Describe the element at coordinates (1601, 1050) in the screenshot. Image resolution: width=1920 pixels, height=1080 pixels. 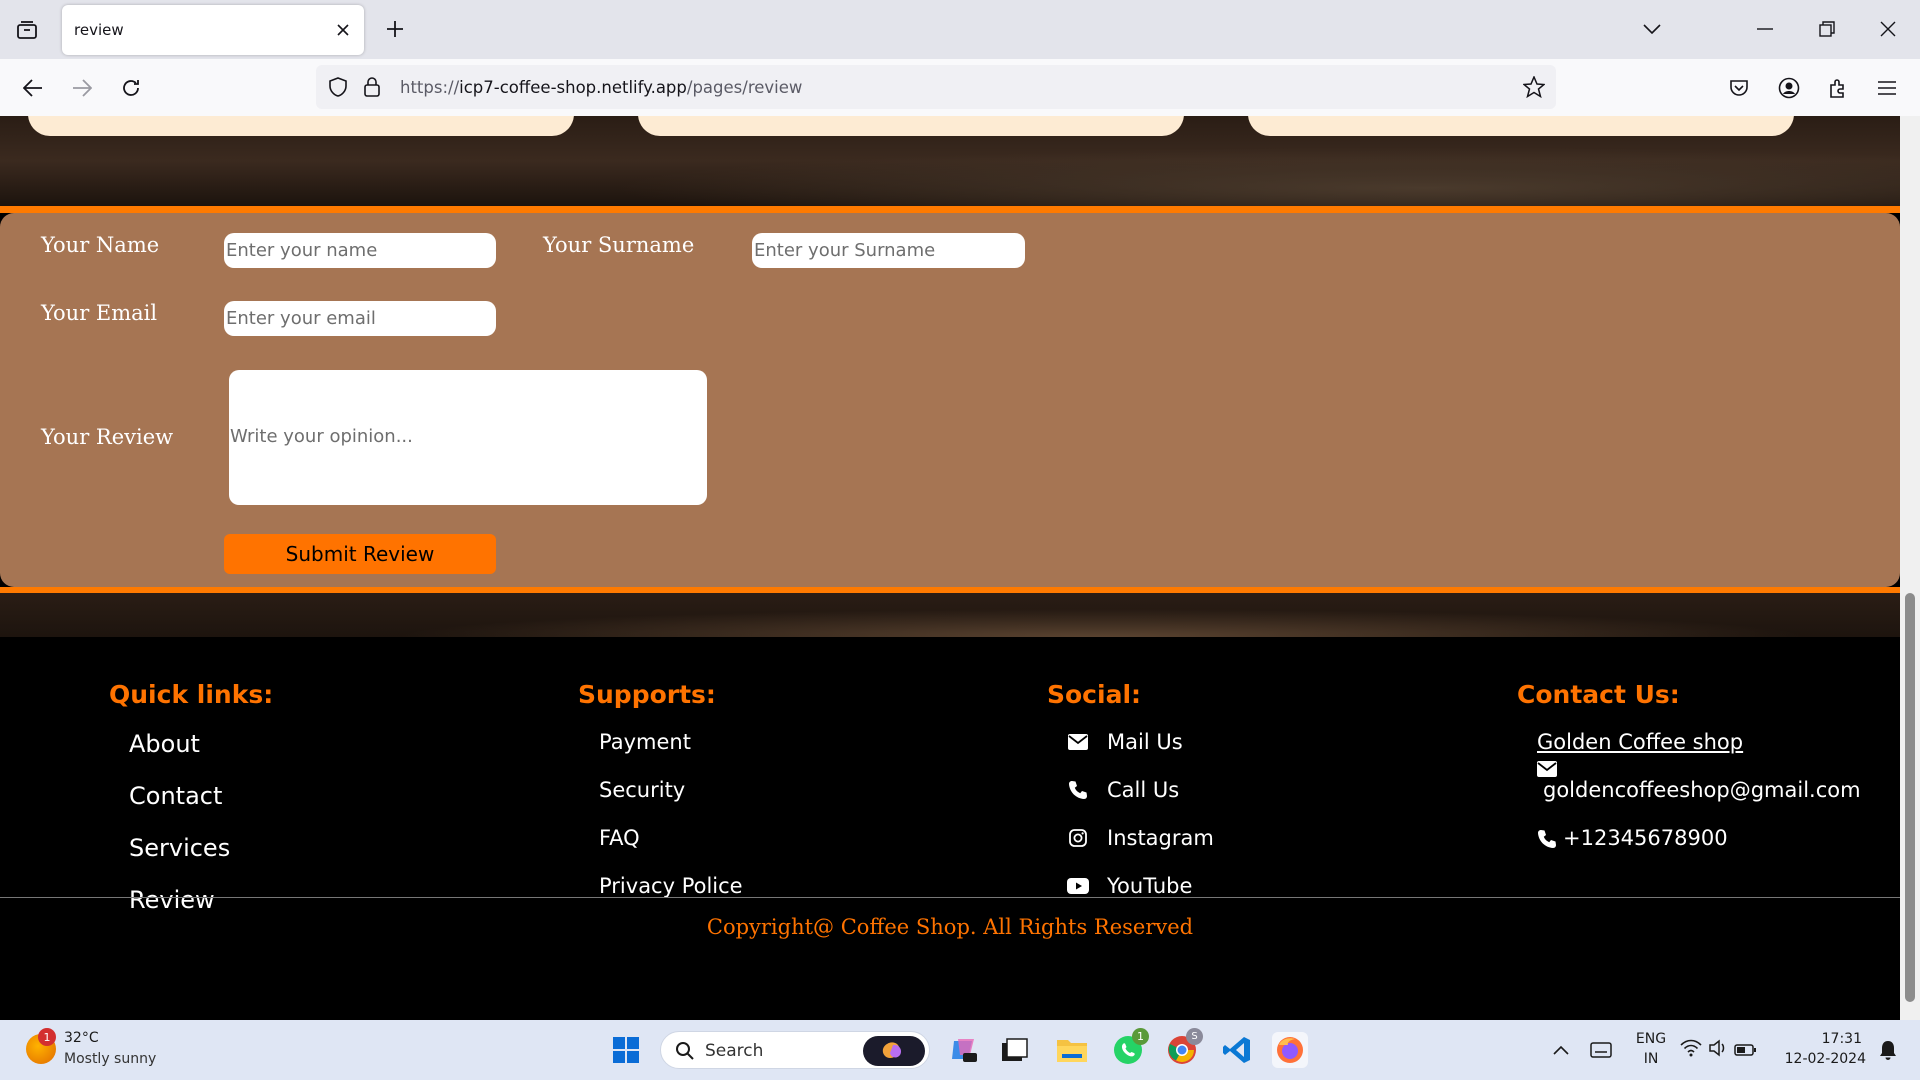
I see `touch-keyboard-icon` at that location.